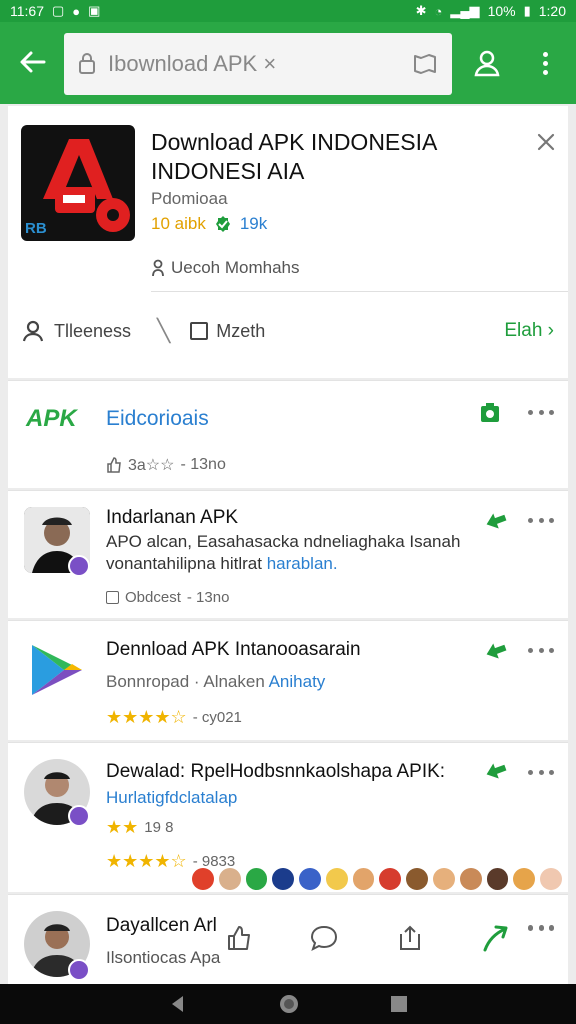 This screenshot has width=576, height=1024. What do you see at coordinates (36, 228) in the screenshot?
I see `app-icon-text: RB` at bounding box center [36, 228].